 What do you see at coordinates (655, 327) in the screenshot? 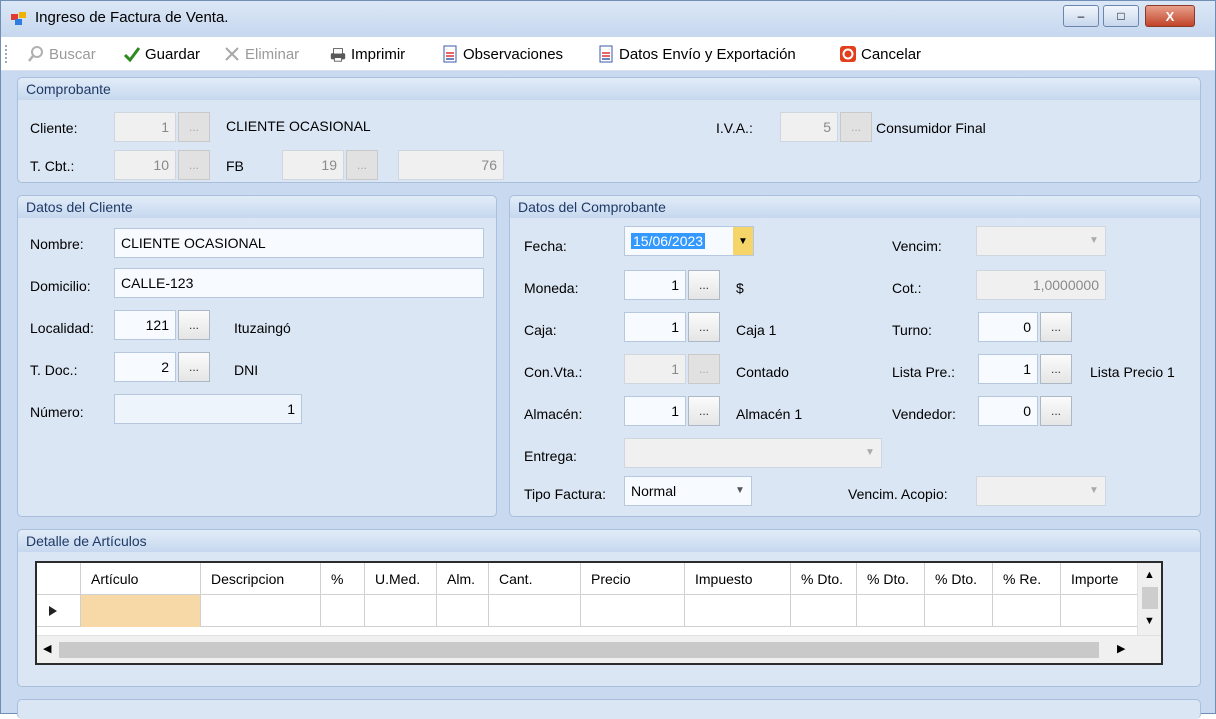
I see `caja-code-field: 1` at bounding box center [655, 327].